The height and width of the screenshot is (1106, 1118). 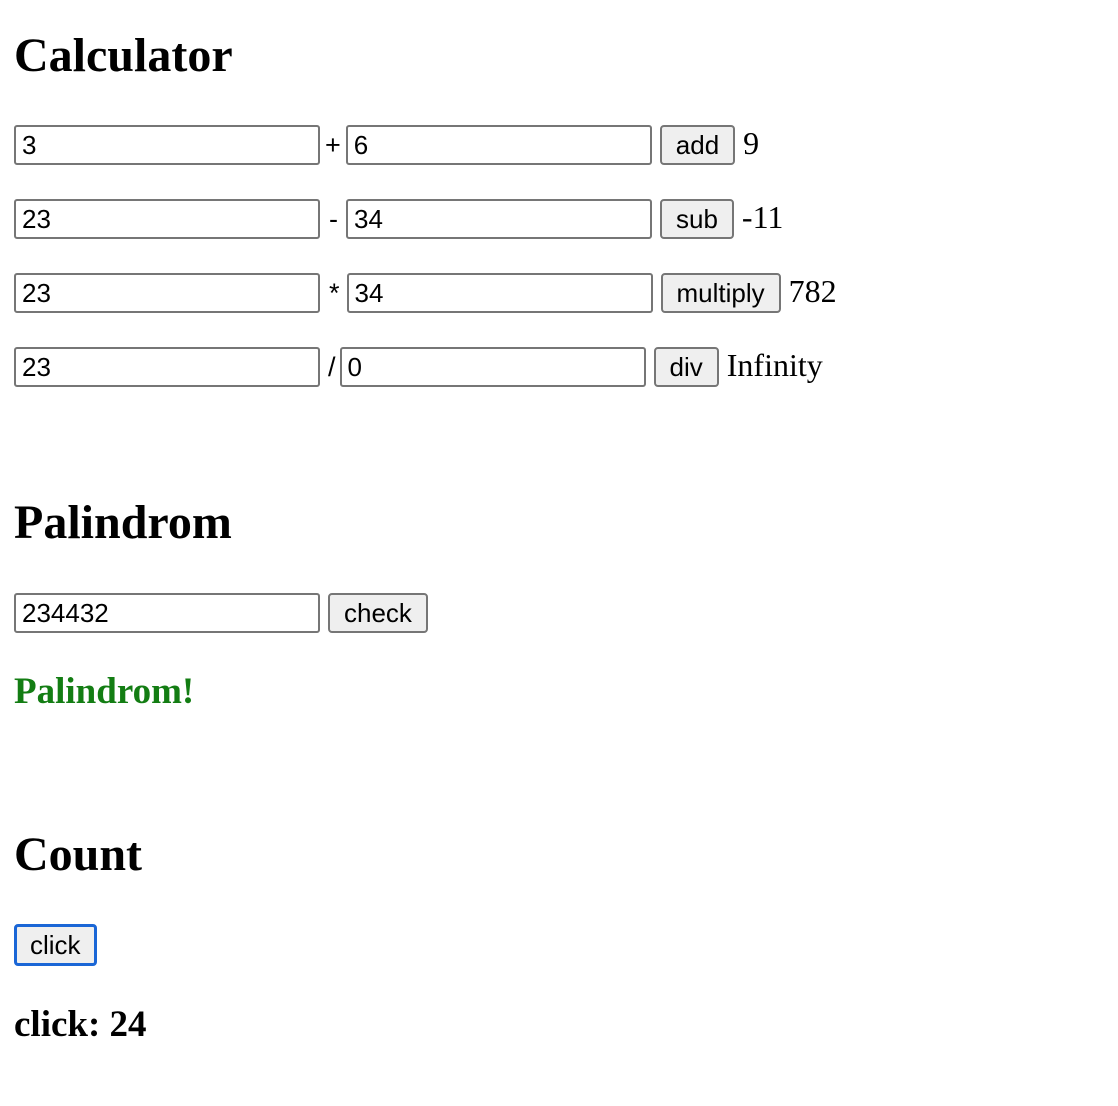 I want to click on div-operand-b-input, so click(x=492, y=367).